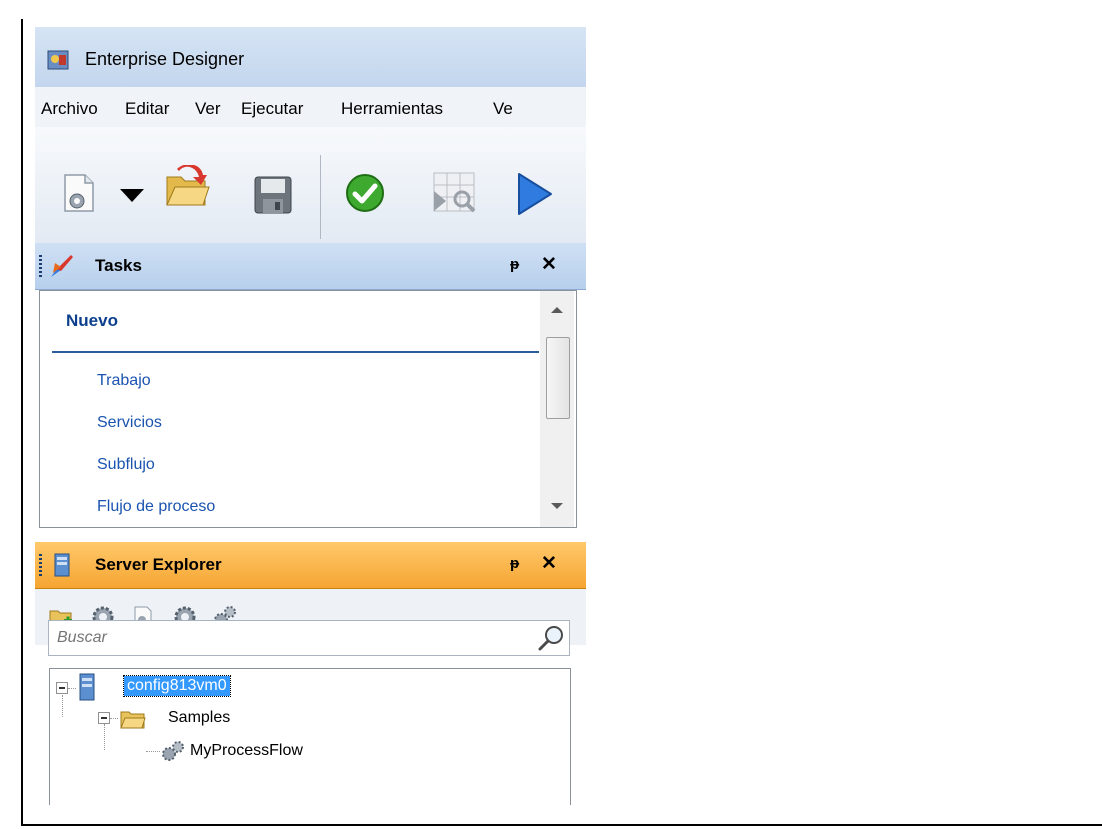  What do you see at coordinates (557, 310) in the screenshot?
I see `scroll-up-arrow` at bounding box center [557, 310].